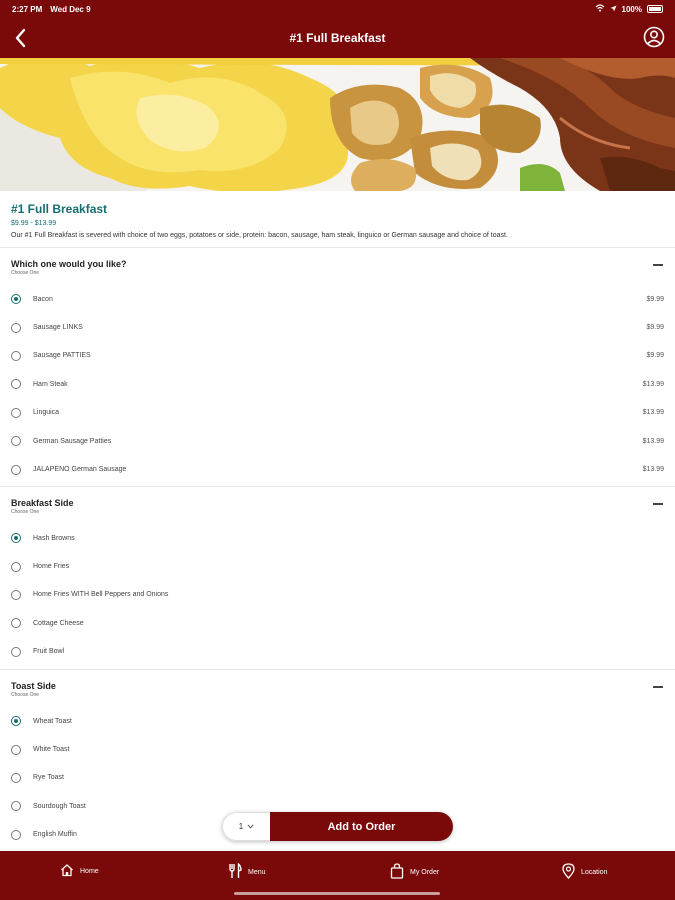  I want to click on option-home-fries: Home Fries, so click(337, 566).